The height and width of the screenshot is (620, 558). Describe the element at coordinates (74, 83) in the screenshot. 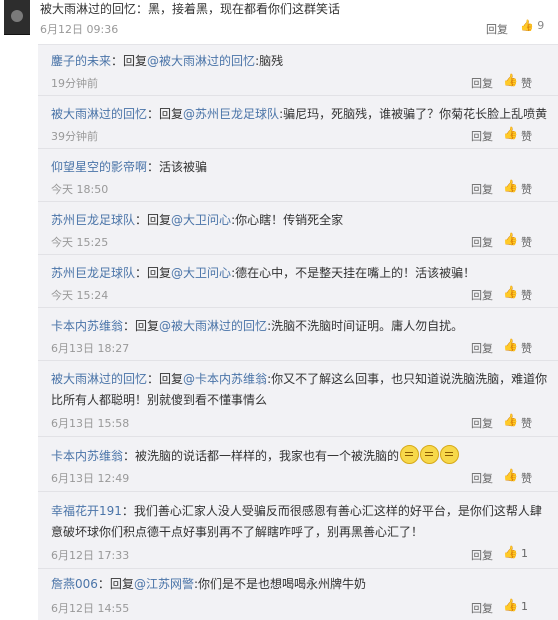

I see `comment-time: 19分钟前` at that location.